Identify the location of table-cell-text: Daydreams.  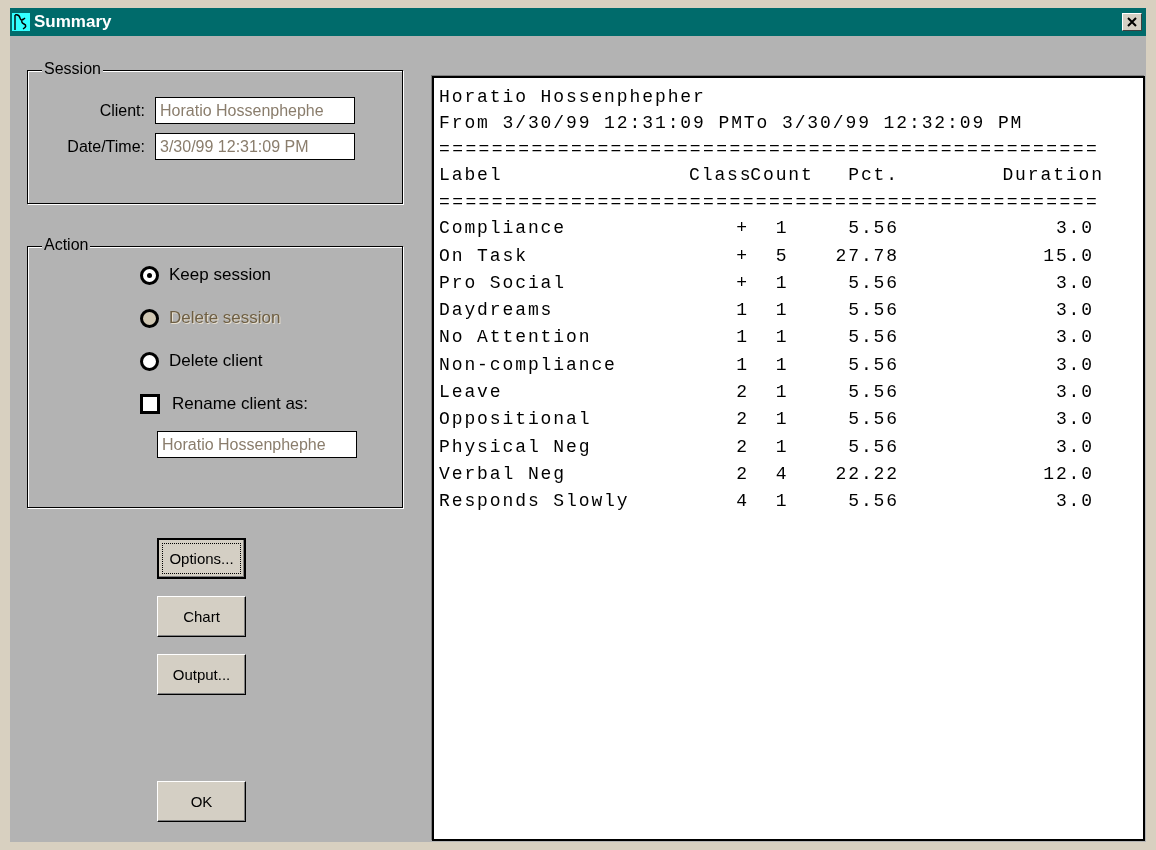
(497, 311).